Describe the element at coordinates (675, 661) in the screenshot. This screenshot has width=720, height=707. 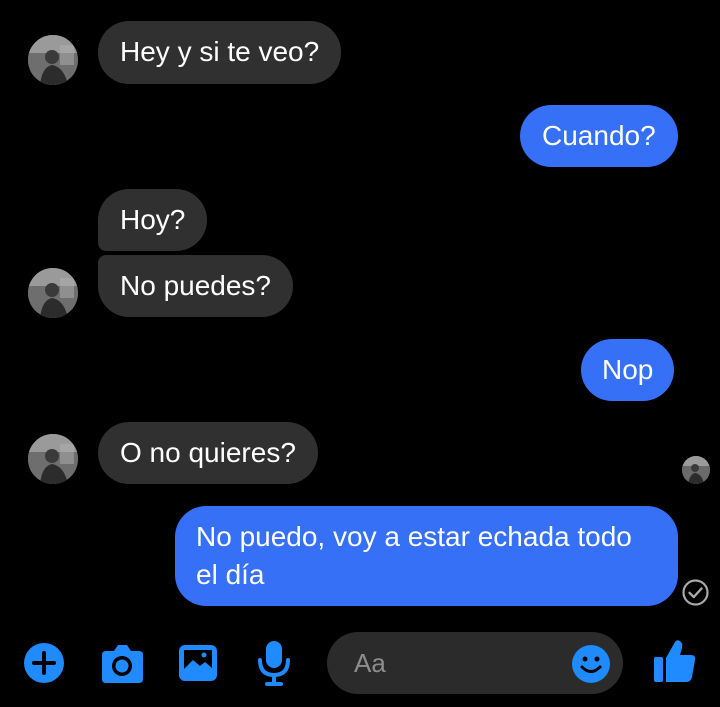
I see `thumbs-up-icon` at that location.